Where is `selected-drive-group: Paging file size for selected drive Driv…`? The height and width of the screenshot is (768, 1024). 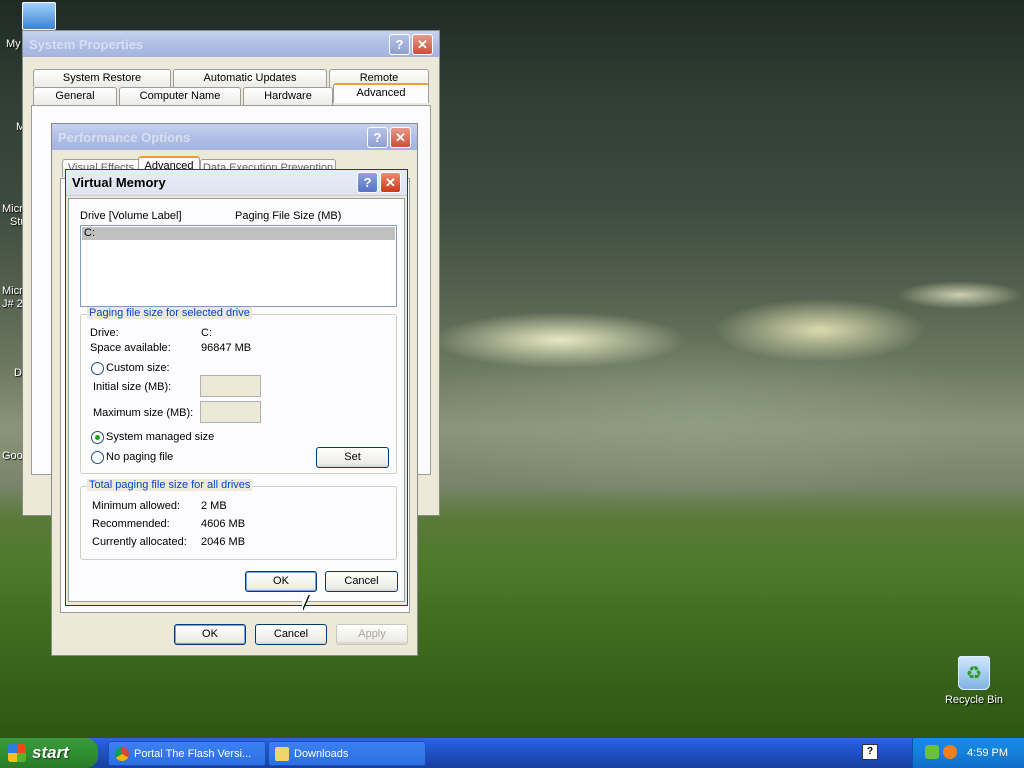
selected-drive-group: Paging file size for selected drive Driv… is located at coordinates (238, 390).